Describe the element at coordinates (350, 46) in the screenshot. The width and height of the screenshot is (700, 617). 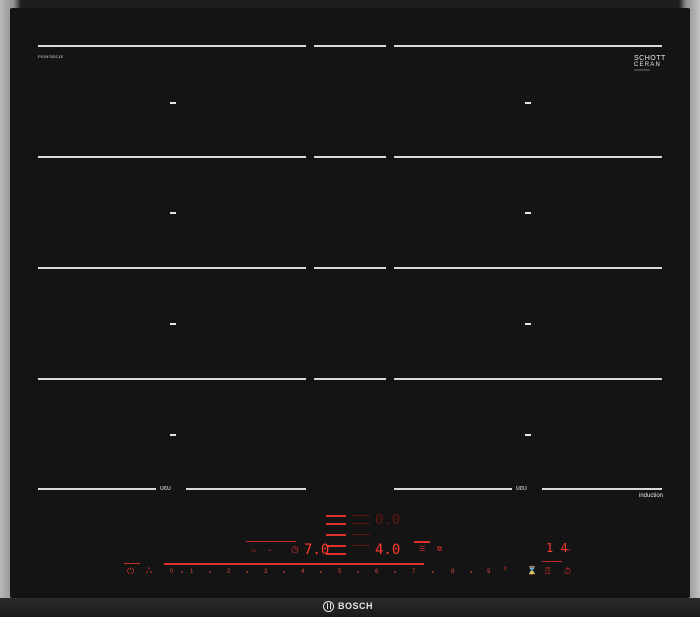
I see `zone-line-top-center` at that location.